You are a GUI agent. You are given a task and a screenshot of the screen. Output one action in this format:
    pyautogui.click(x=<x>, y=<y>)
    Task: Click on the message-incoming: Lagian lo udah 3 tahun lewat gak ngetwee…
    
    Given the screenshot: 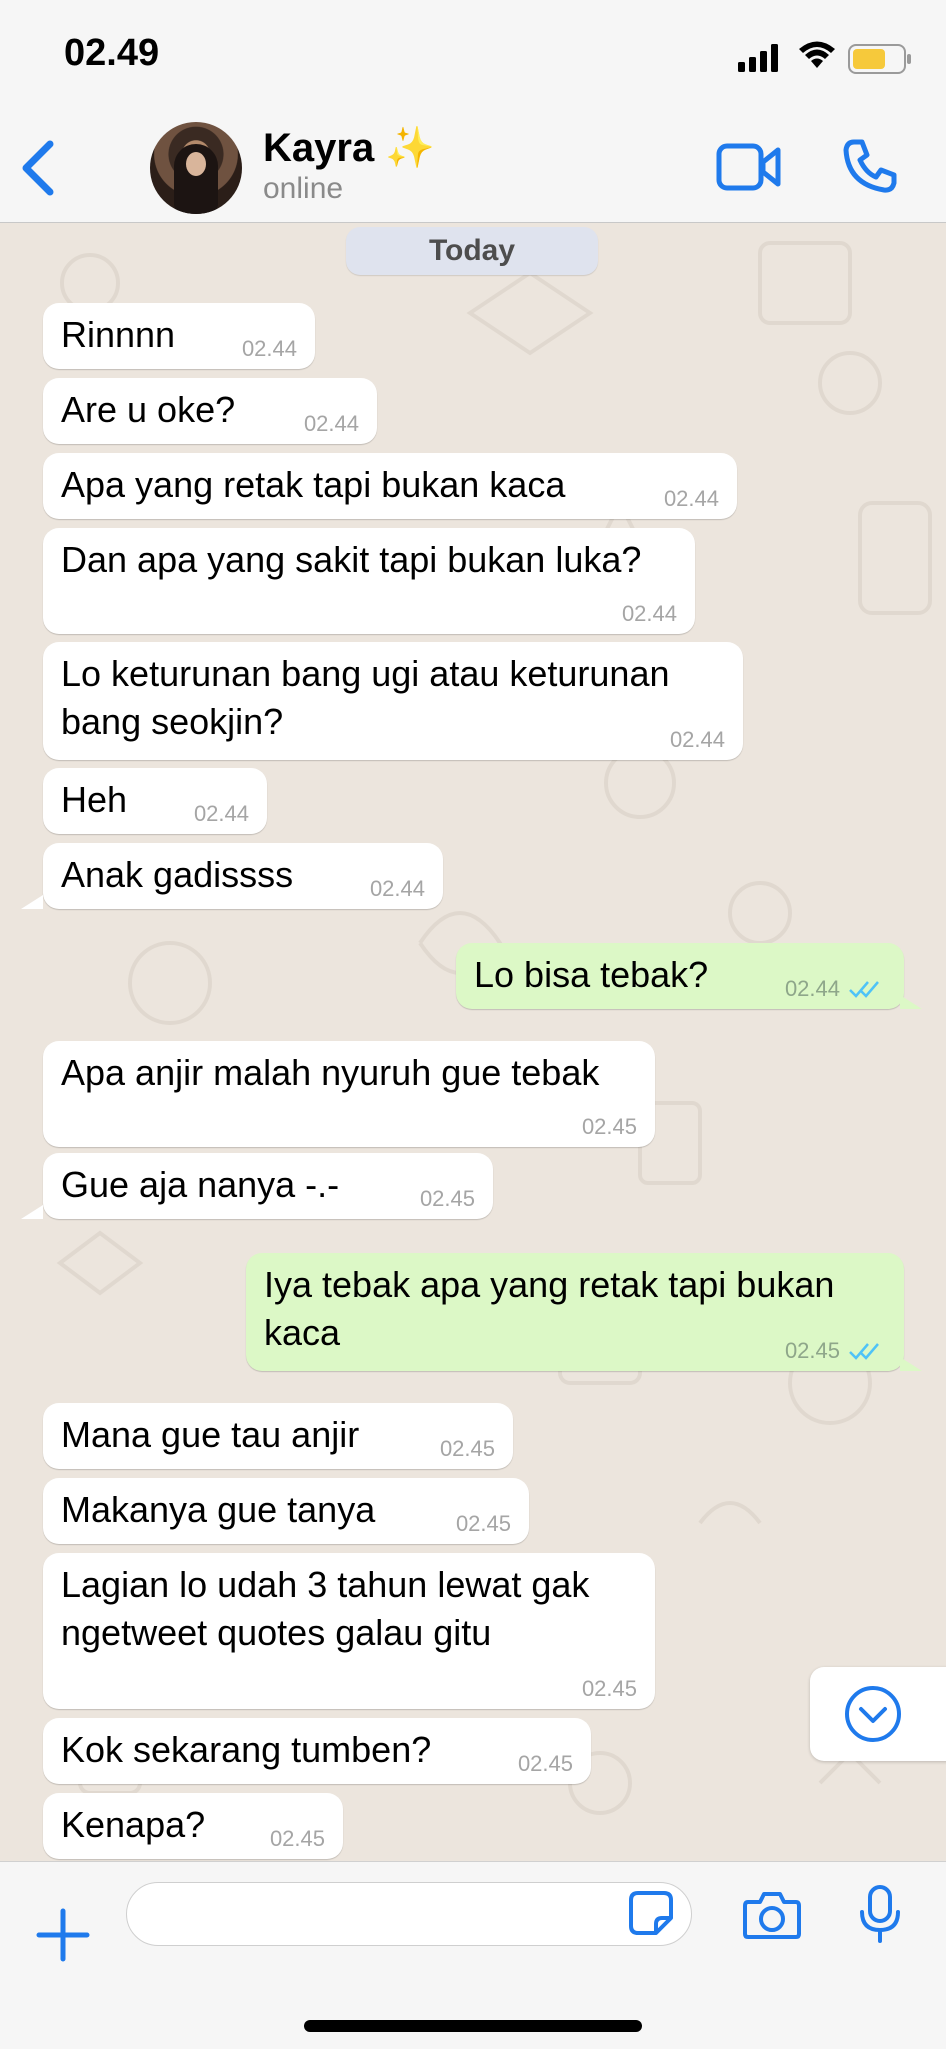 What is the action you would take?
    pyautogui.click(x=349, y=1631)
    